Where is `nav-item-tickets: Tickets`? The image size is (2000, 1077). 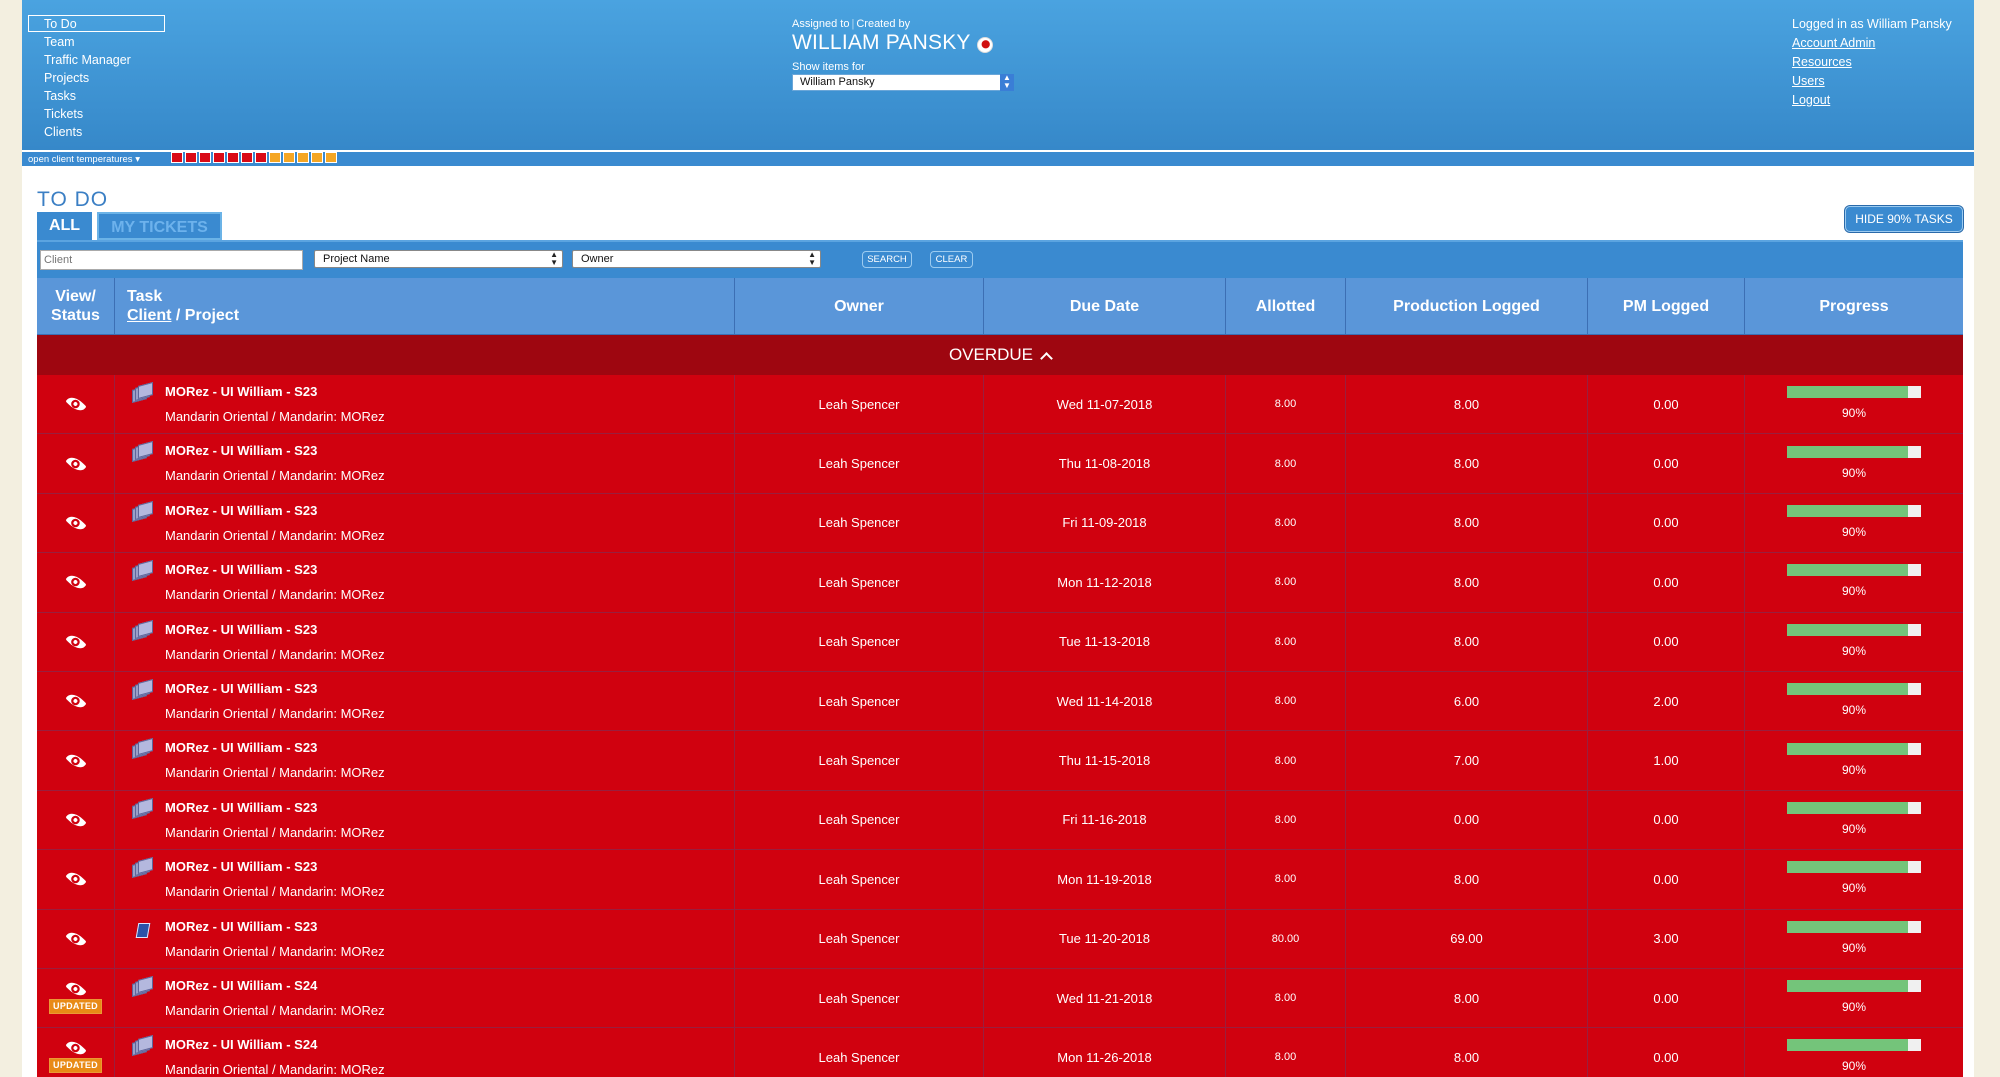
nav-item-tickets: Tickets is located at coordinates (96, 113).